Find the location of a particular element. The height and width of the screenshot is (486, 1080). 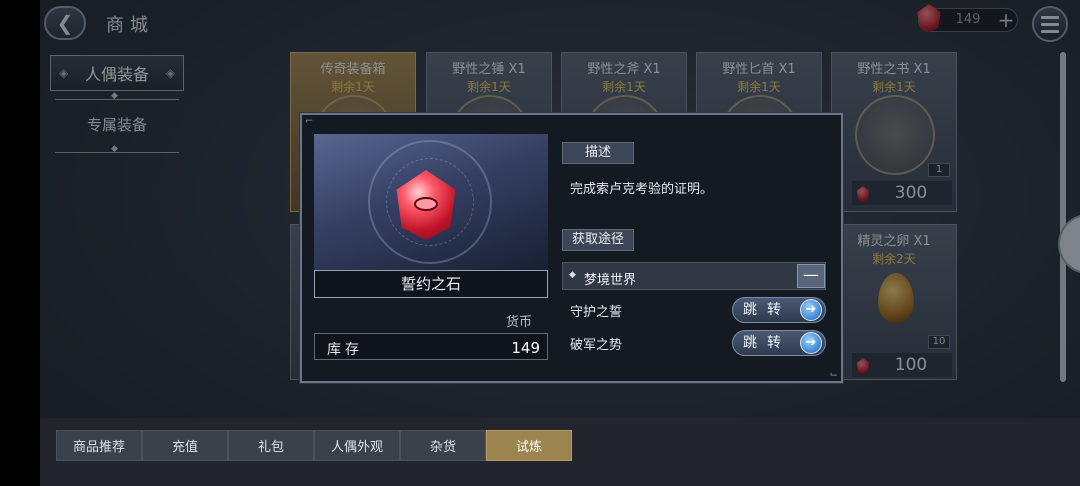

tab-trial: 试炼 is located at coordinates (529, 445).